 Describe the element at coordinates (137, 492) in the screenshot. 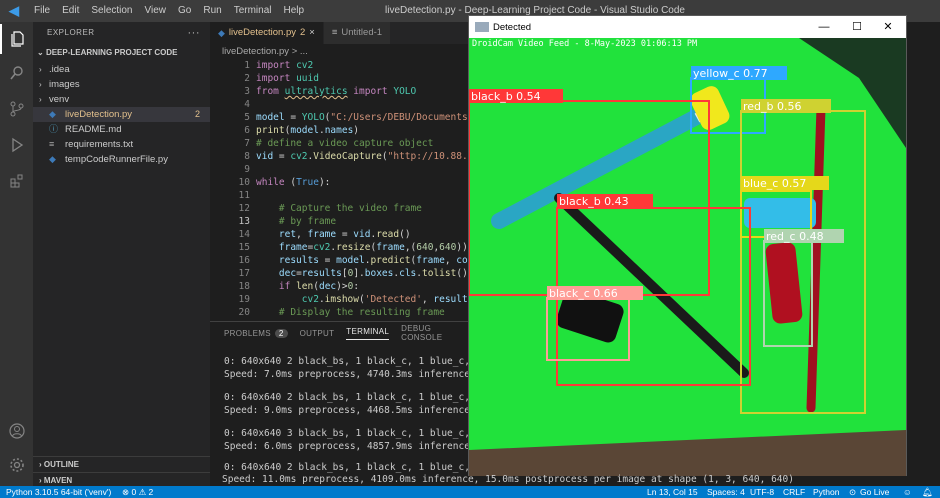

I see `problems-status: ⊗ 0 ⚠ 2` at that location.